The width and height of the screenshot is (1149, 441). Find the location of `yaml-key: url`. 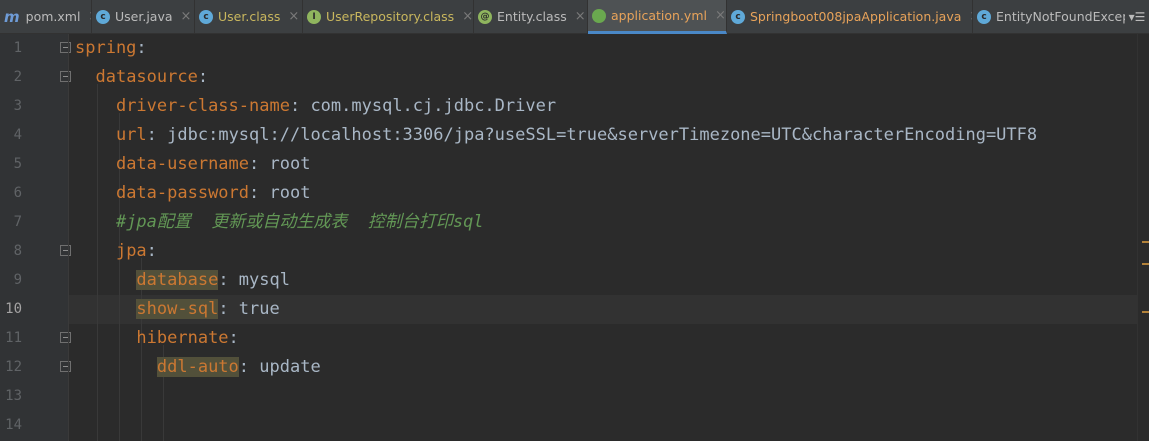

yaml-key: url is located at coordinates (131, 135).